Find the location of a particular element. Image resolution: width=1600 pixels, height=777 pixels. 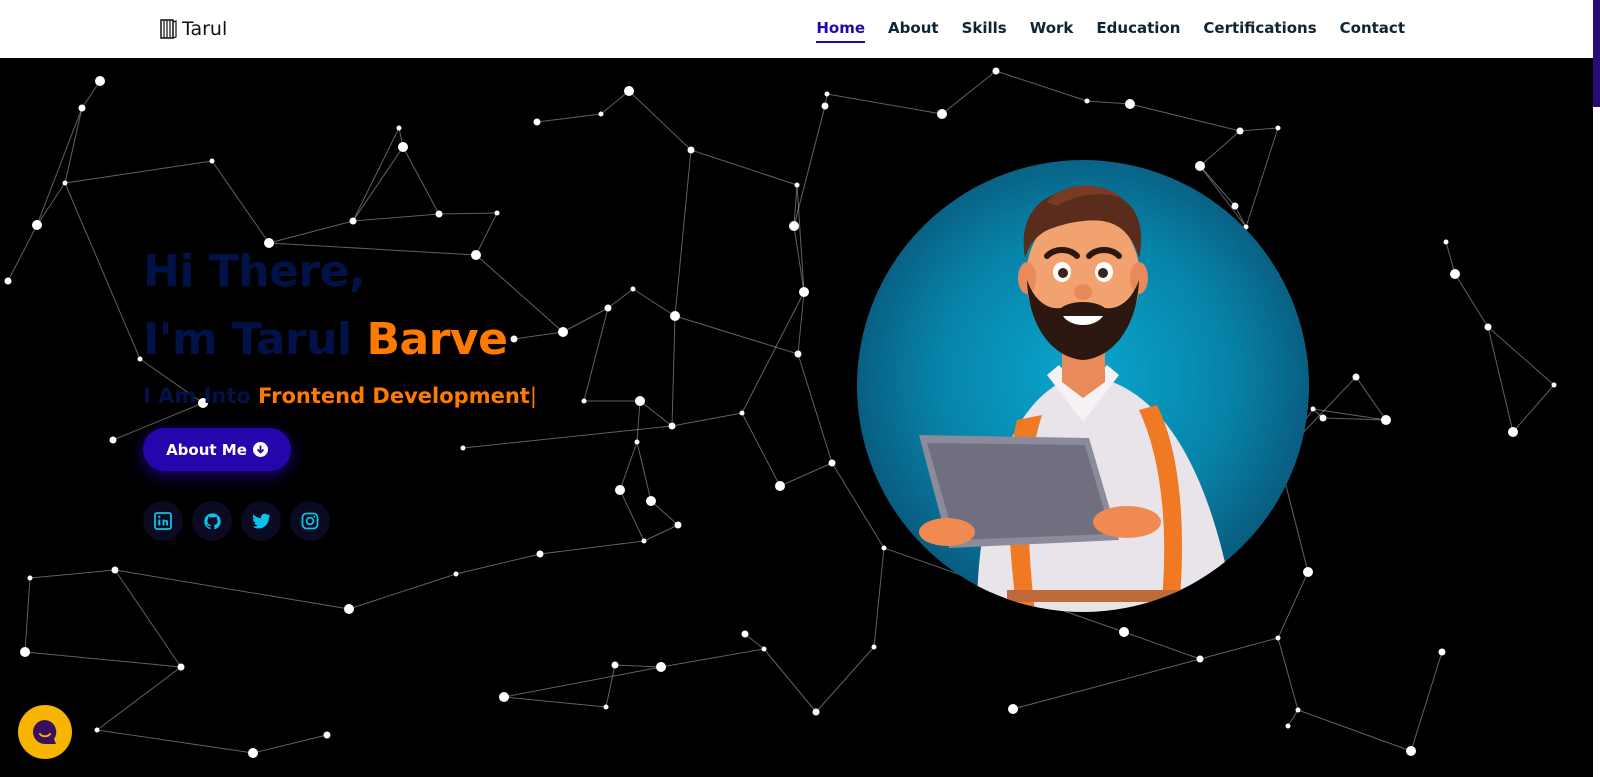

nav-link-skills: Skills is located at coordinates (984, 30).